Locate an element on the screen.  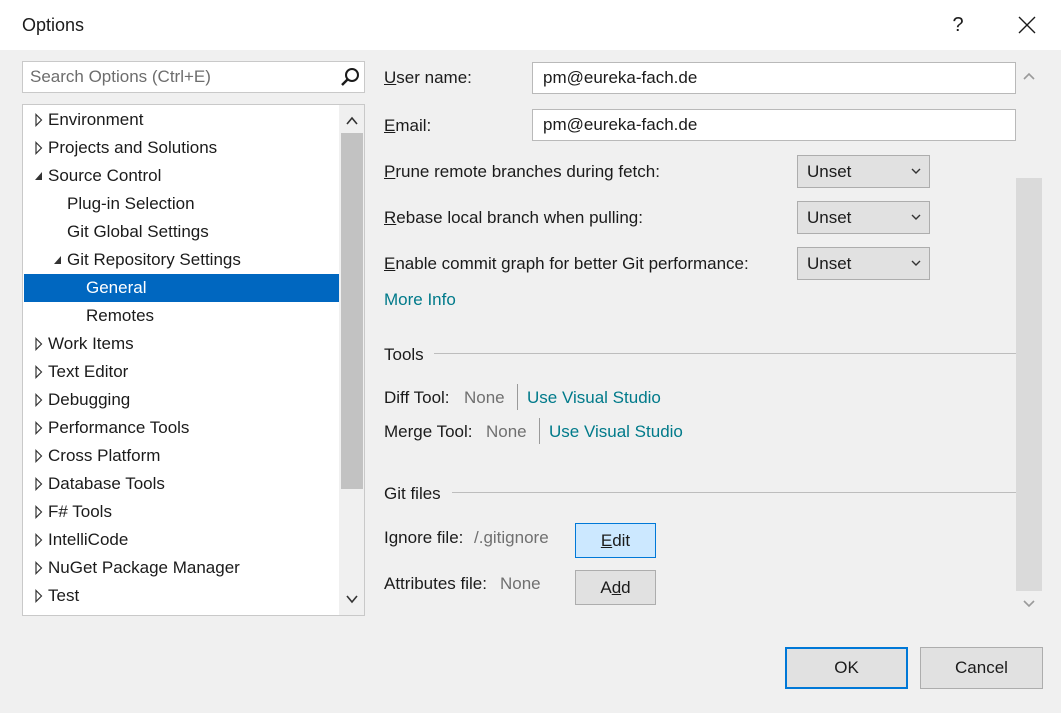
tree-item: Work Items is located at coordinates (181, 344).